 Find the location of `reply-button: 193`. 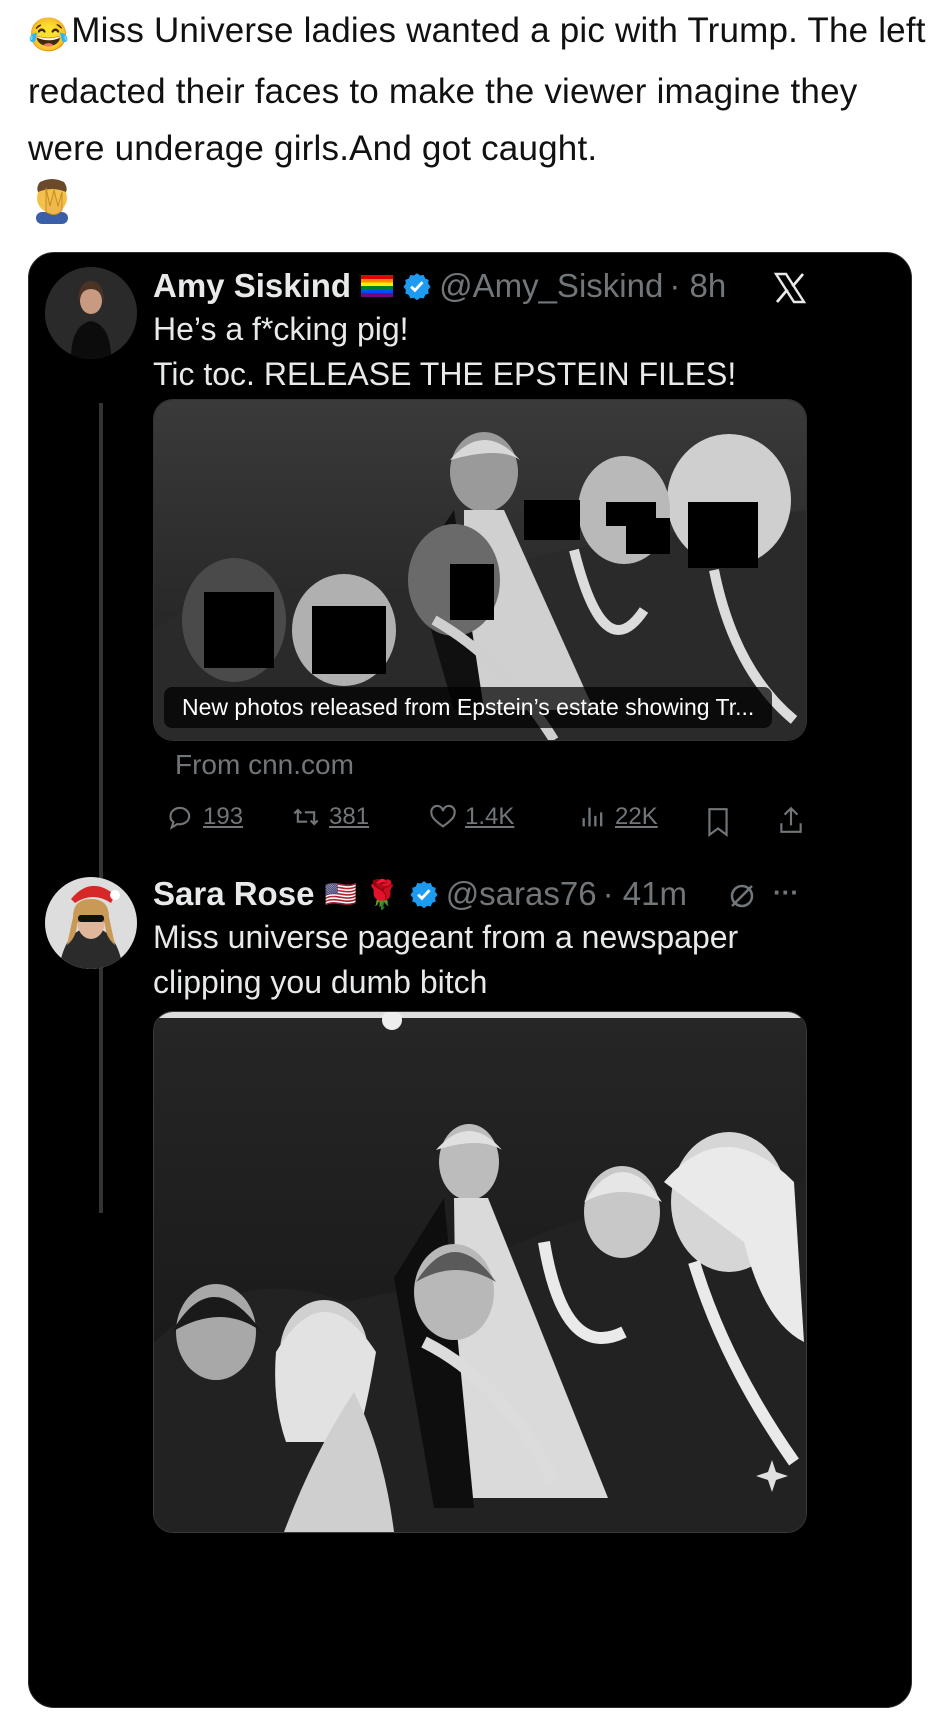

reply-button: 193 is located at coordinates (205, 817).